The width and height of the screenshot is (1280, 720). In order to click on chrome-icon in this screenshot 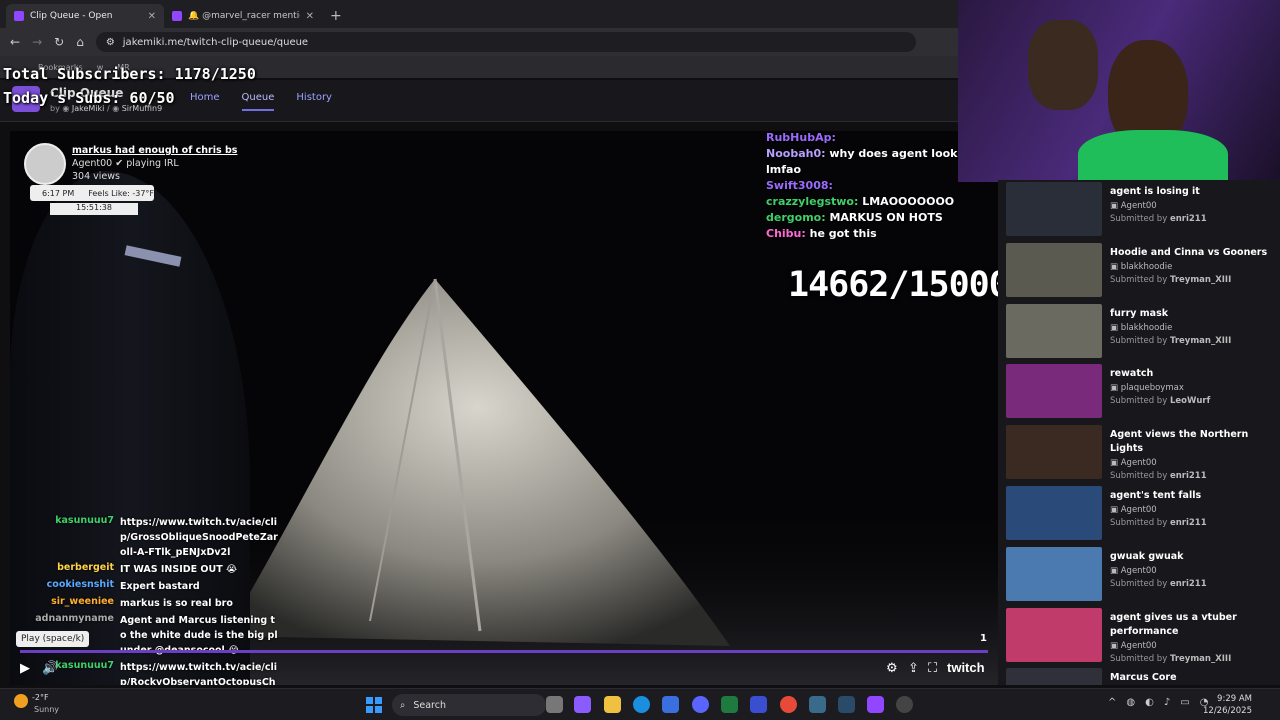, I will do `click(788, 704)`.